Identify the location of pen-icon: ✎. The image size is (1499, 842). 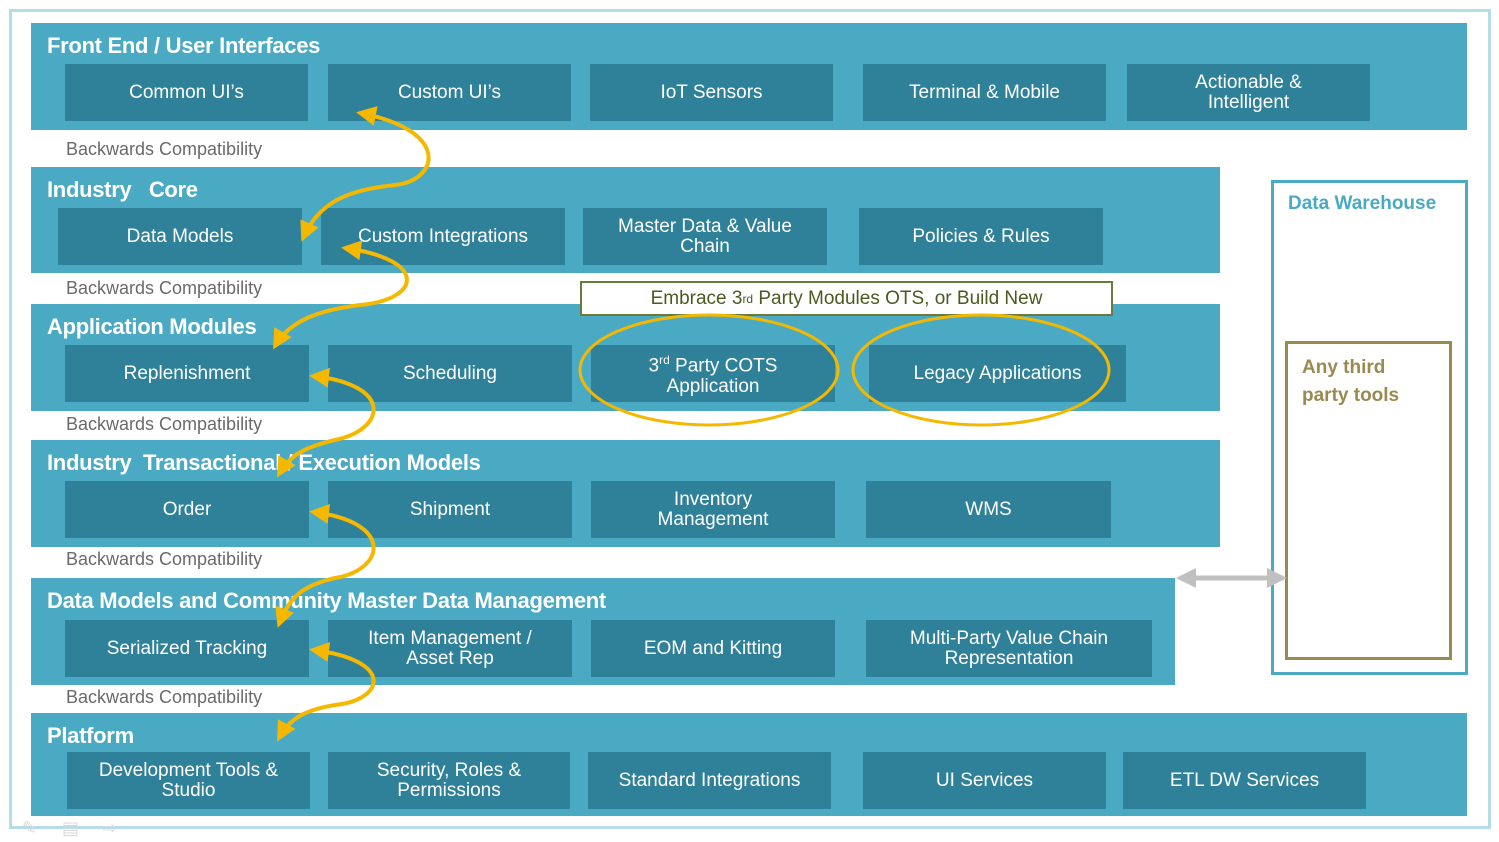
(29, 828).